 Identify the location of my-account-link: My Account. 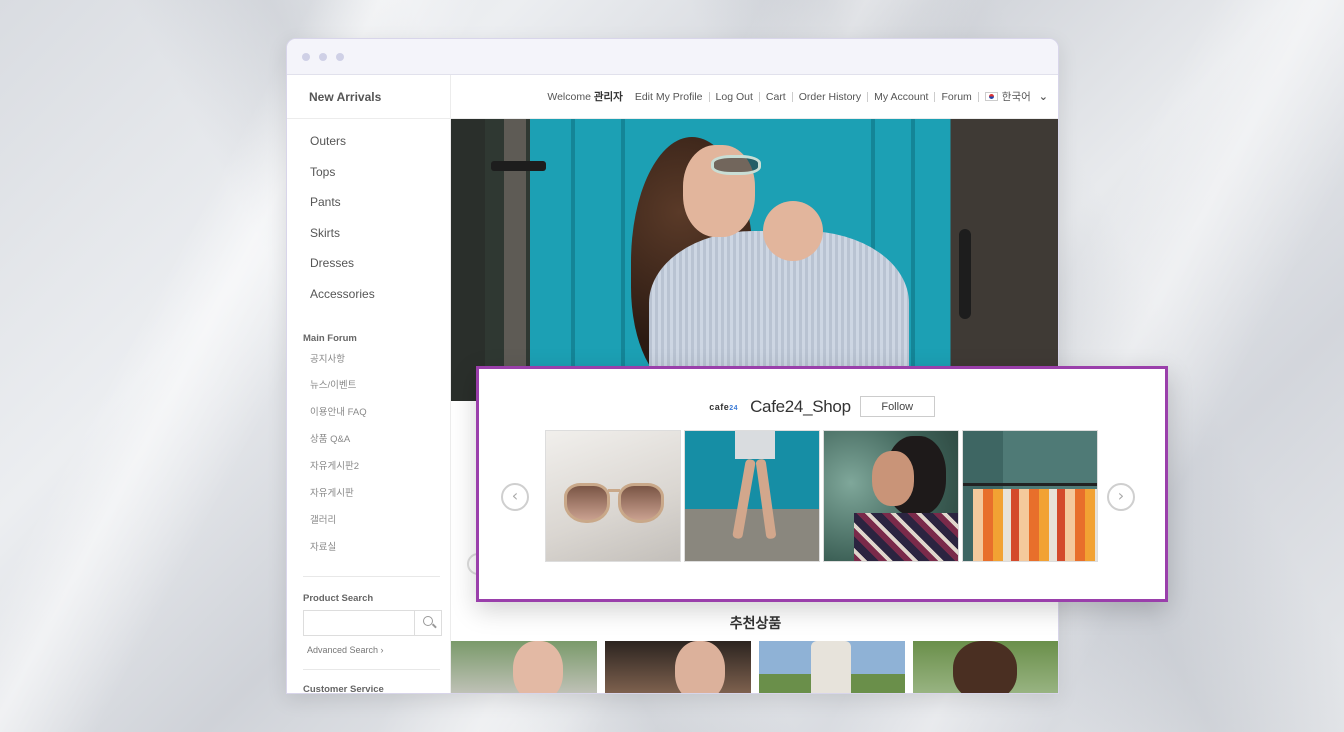
(901, 97).